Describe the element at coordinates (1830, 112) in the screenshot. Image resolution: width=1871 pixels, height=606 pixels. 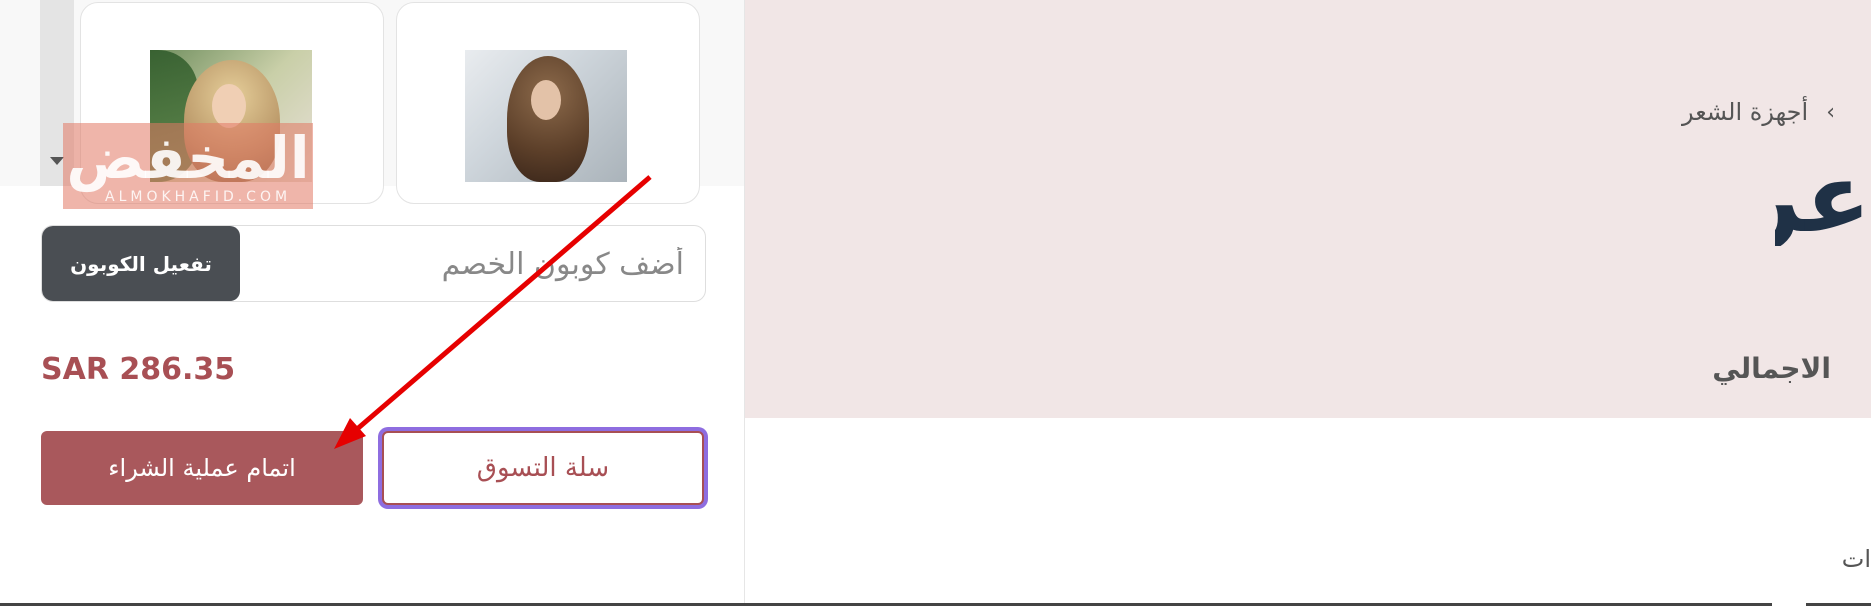
I see `chevron-right-icon: ›` at that location.